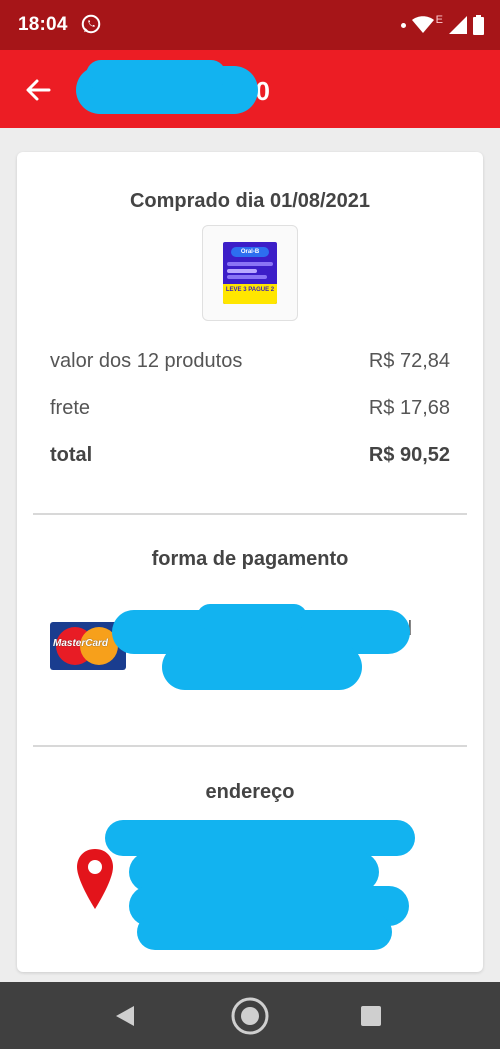  I want to click on back-button, so click(38, 90).